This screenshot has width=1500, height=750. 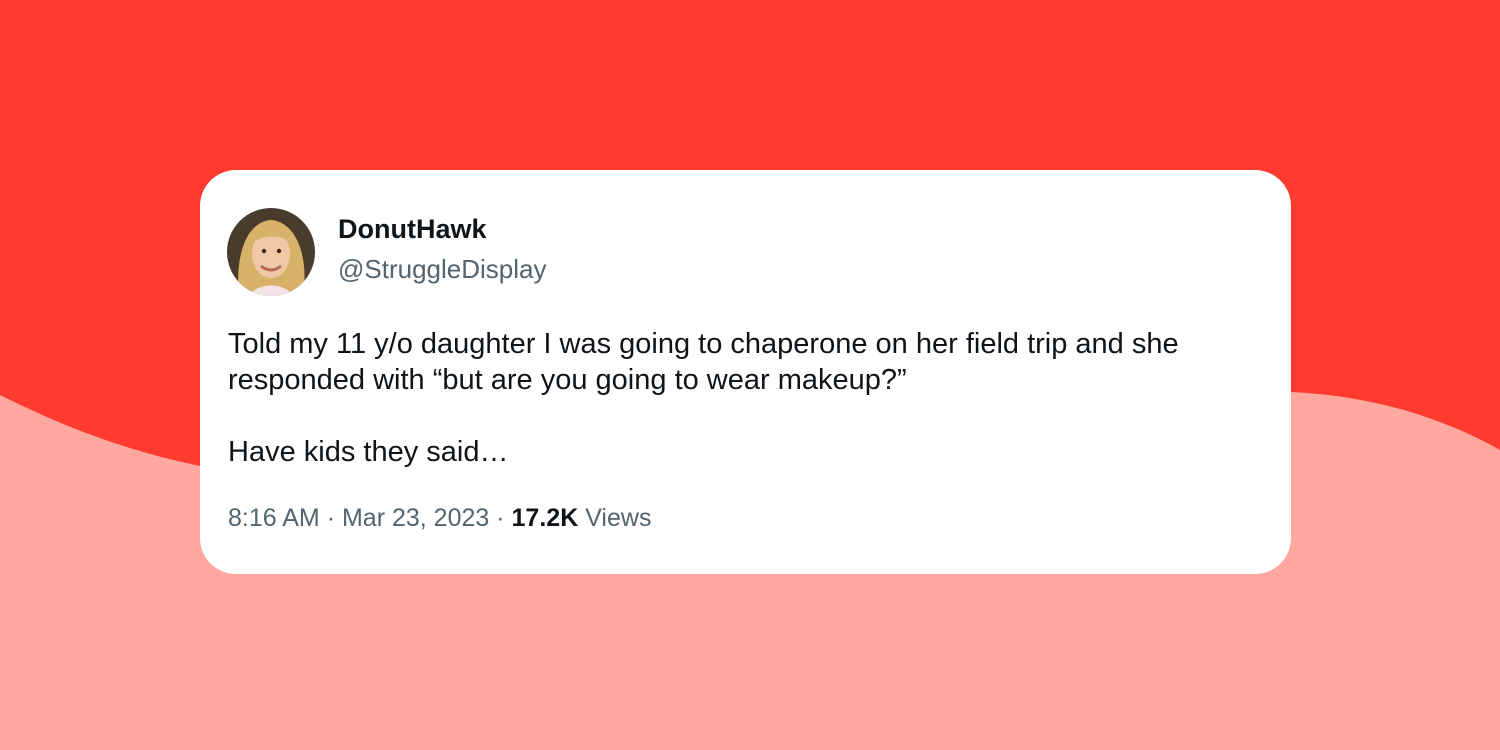 I want to click on views-label: Views, so click(x=618, y=518).